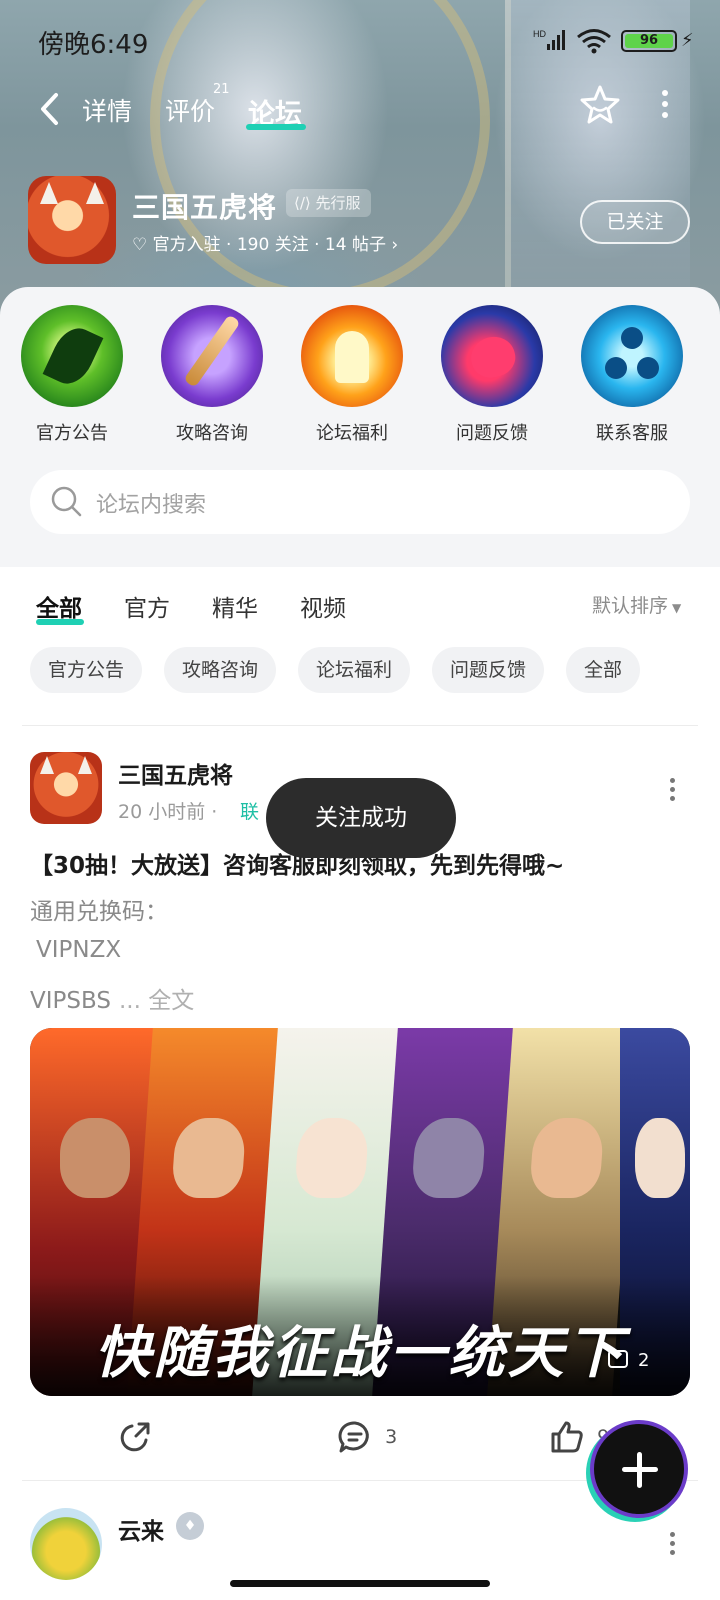  Describe the element at coordinates (360, 602) in the screenshot. I see `post-filter-tabs: 全部 官方 精华 视频 默认排序 ▼` at that location.